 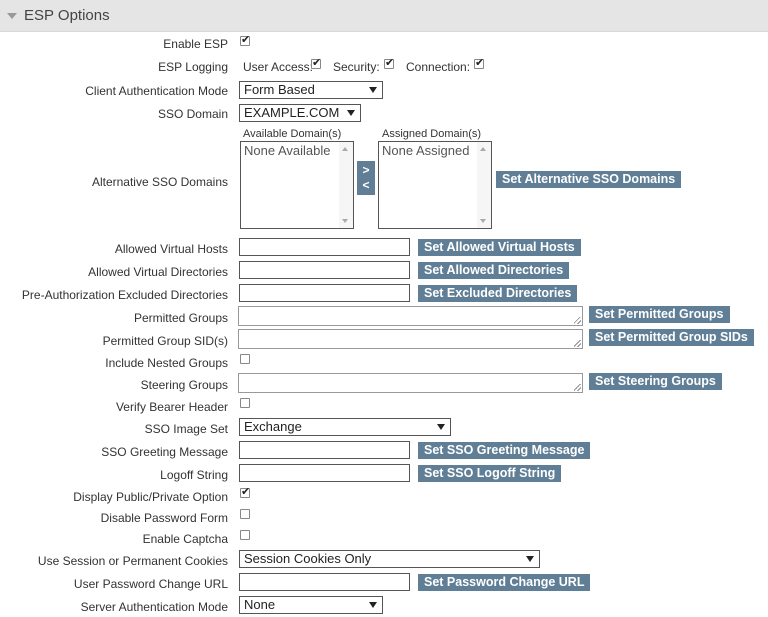 What do you see at coordinates (156, 91) in the screenshot?
I see `client-auth-mode-label: Client Authentication Mode` at bounding box center [156, 91].